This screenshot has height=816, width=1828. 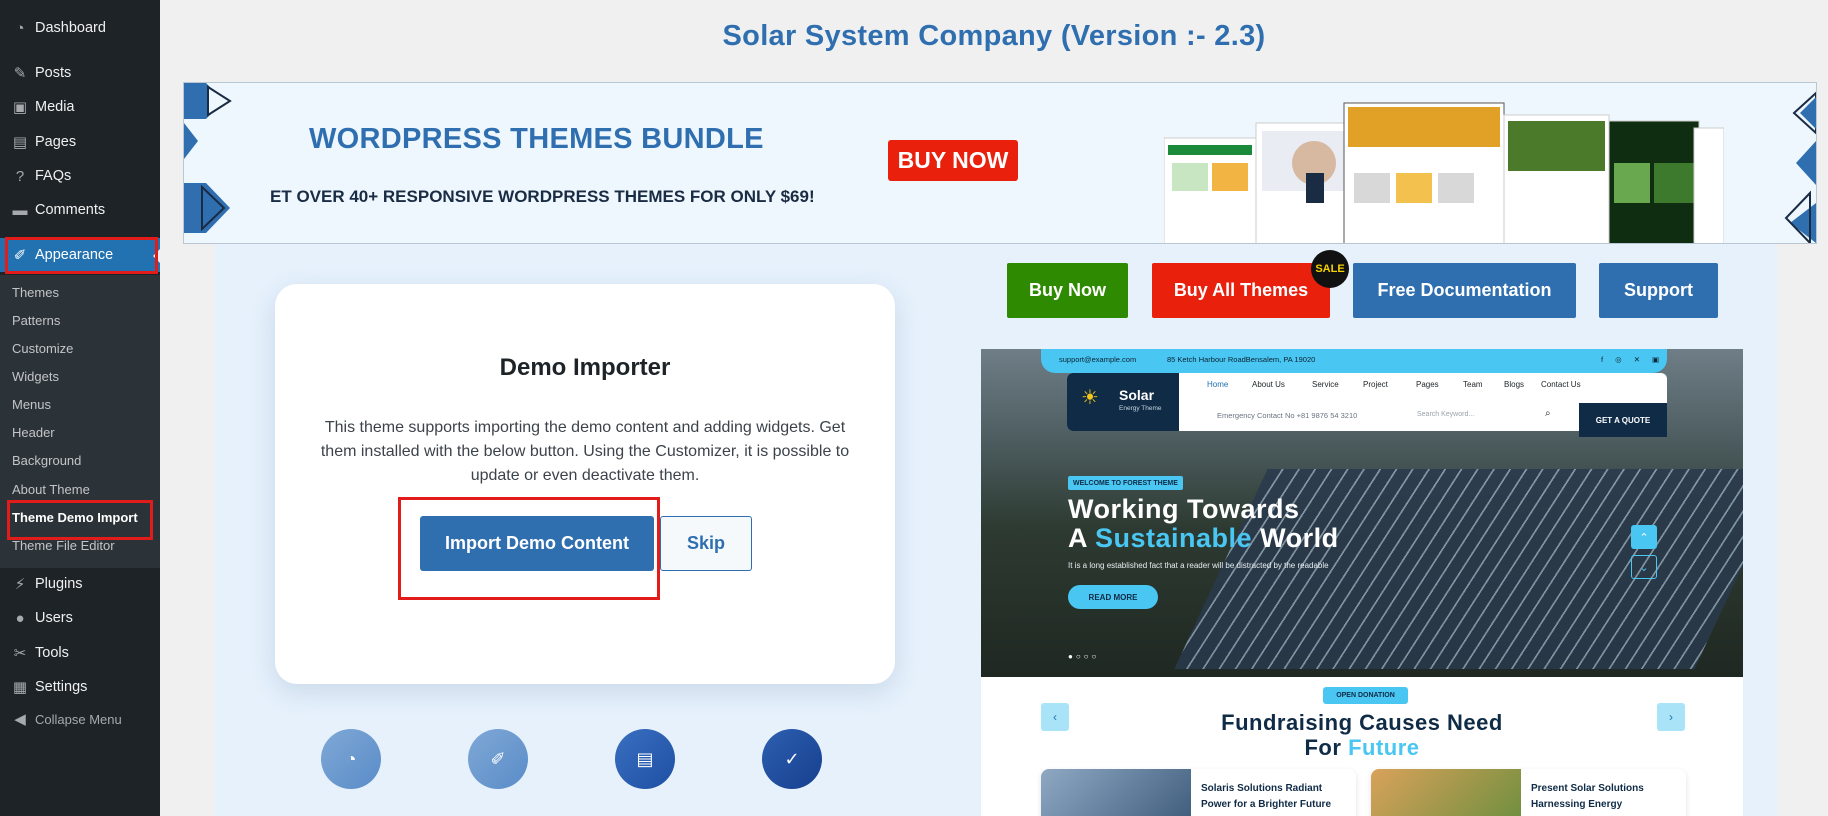 I want to click on preview-email: support@example.com, so click(x=1098, y=359).